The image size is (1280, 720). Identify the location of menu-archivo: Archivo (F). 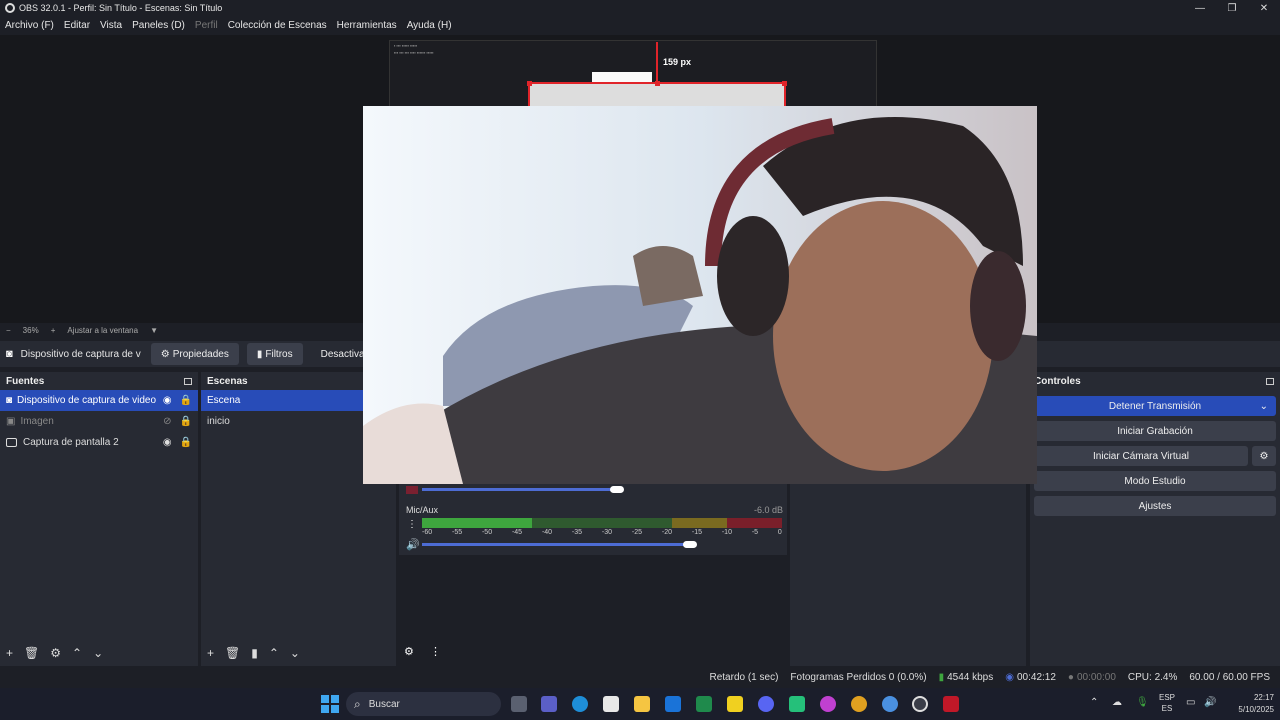
(29, 25).